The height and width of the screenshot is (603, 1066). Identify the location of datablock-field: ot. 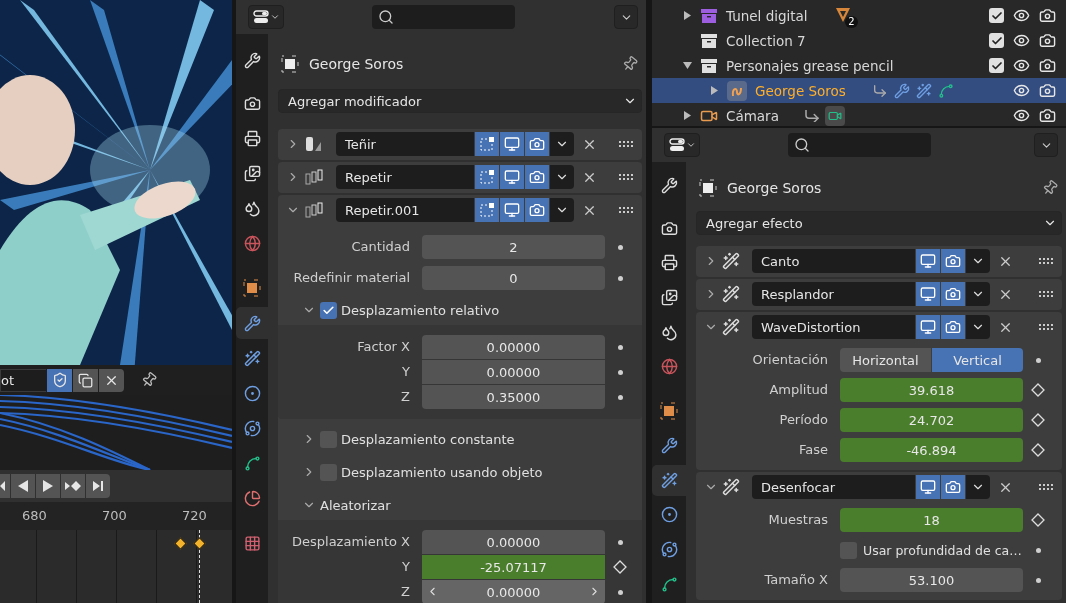
(23, 380).